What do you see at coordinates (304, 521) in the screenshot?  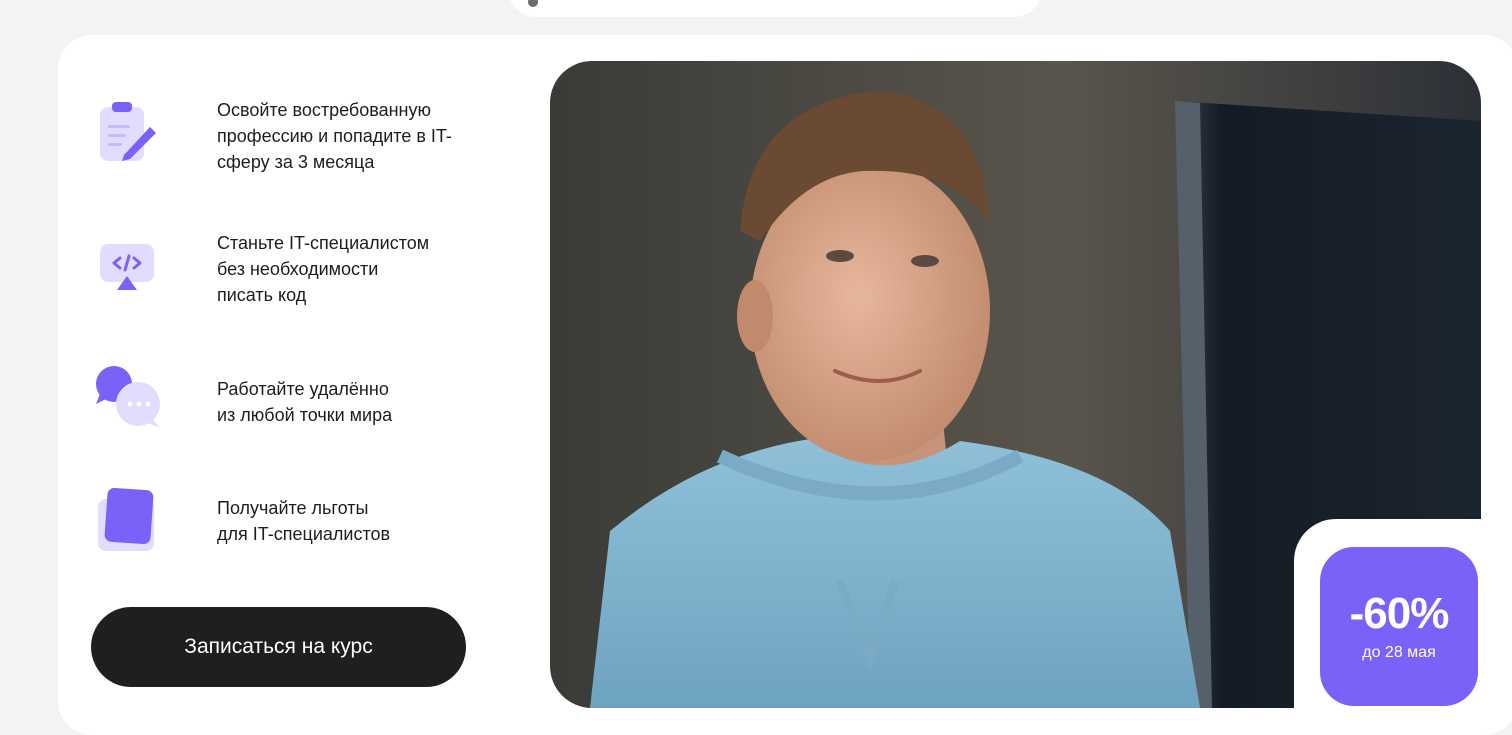 I see `feature-text: Получайте льготы для IT-специалистов` at bounding box center [304, 521].